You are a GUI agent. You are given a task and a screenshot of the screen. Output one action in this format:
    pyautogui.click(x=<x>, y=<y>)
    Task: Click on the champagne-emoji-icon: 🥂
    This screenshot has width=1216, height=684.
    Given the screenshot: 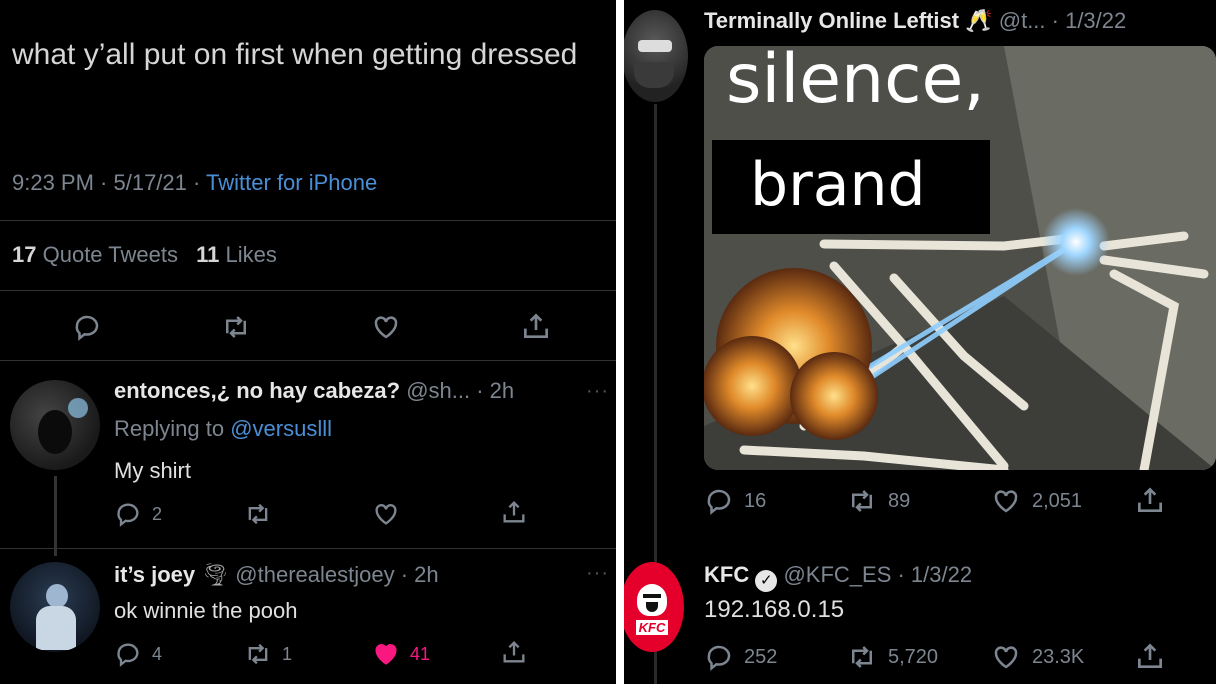 What is the action you would take?
    pyautogui.click(x=979, y=20)
    